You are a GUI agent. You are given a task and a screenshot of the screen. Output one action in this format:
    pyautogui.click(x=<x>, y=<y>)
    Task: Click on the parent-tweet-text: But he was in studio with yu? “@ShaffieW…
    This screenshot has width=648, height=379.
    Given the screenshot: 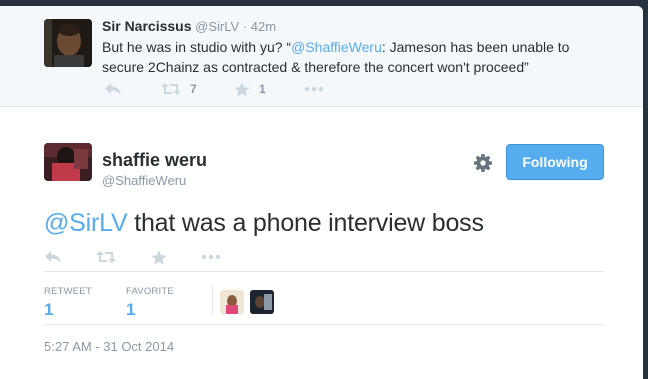 What is the action you would take?
    pyautogui.click(x=337, y=57)
    